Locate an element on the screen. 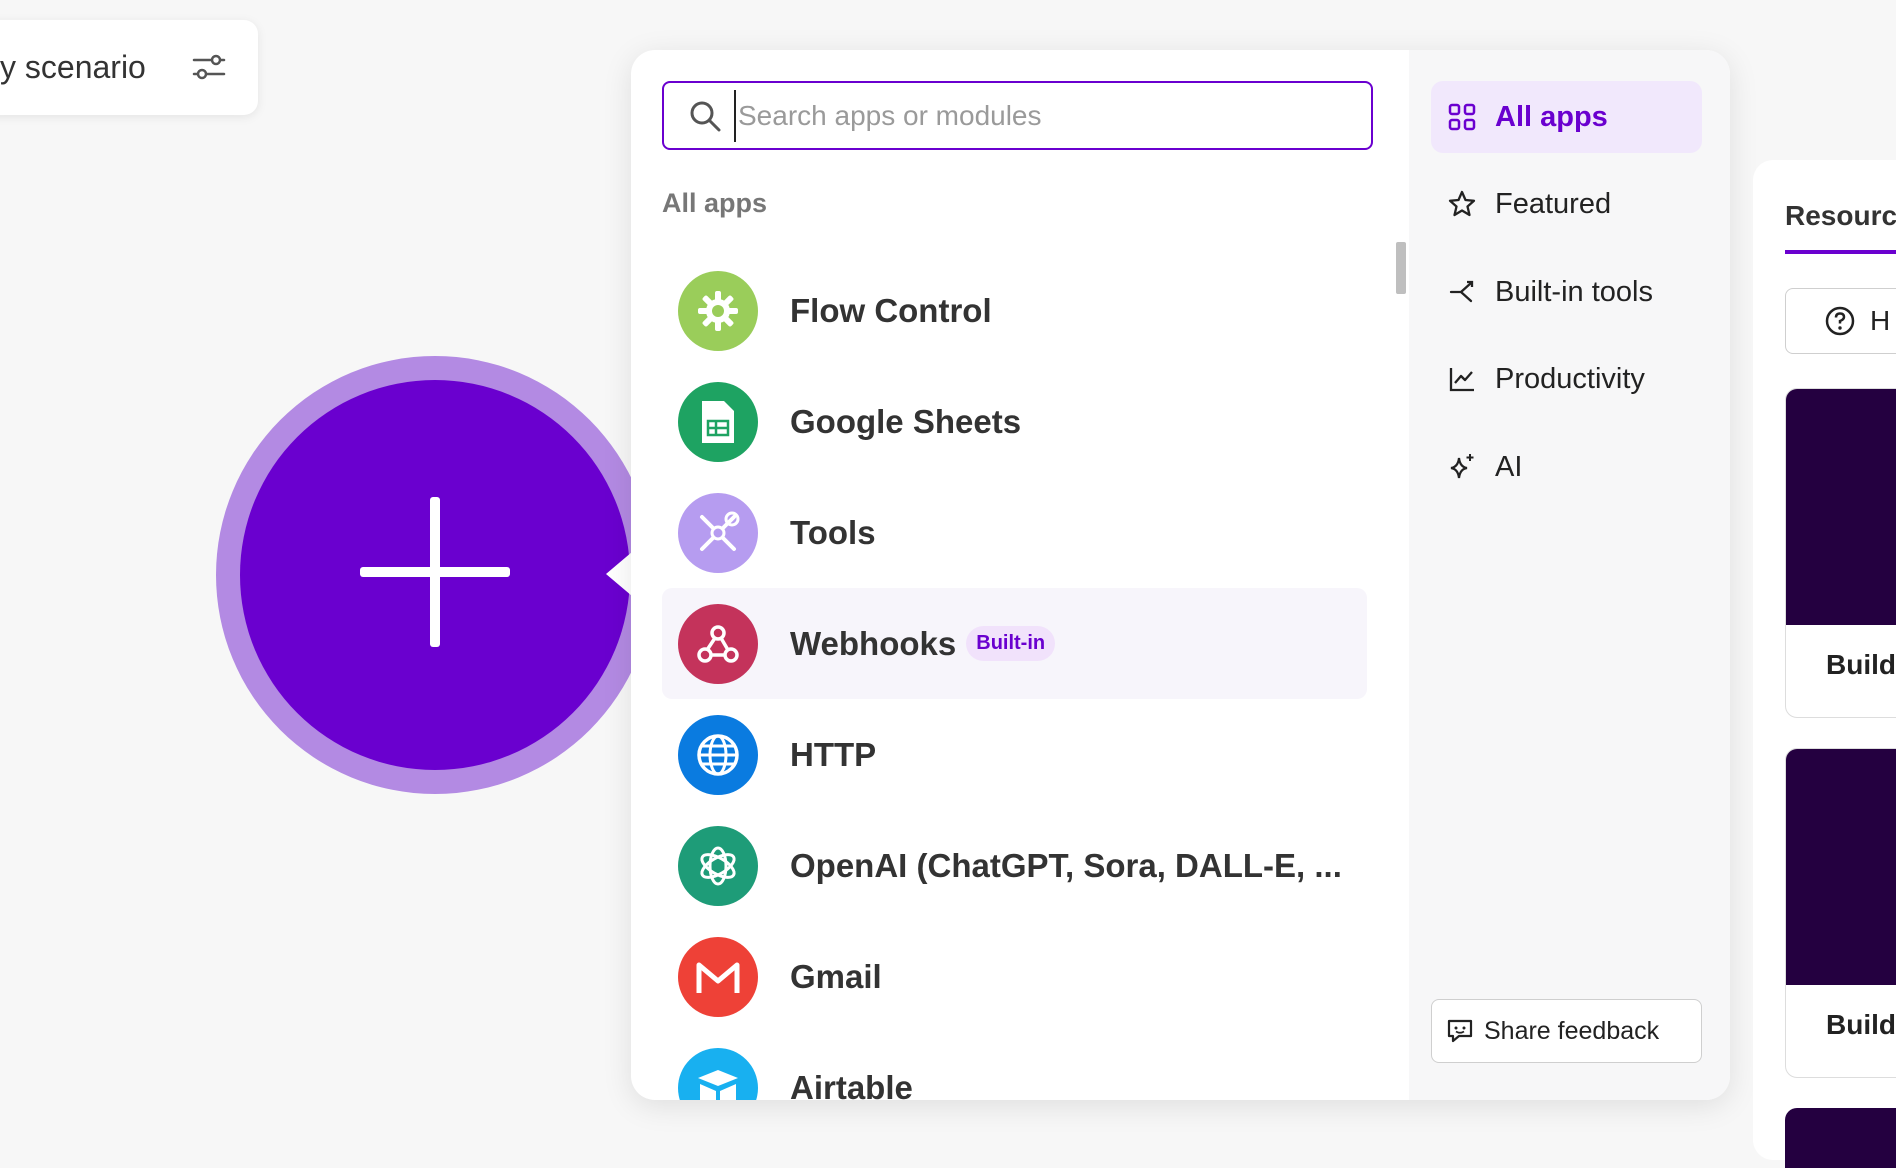  settings-sliders-icon is located at coordinates (209, 67).